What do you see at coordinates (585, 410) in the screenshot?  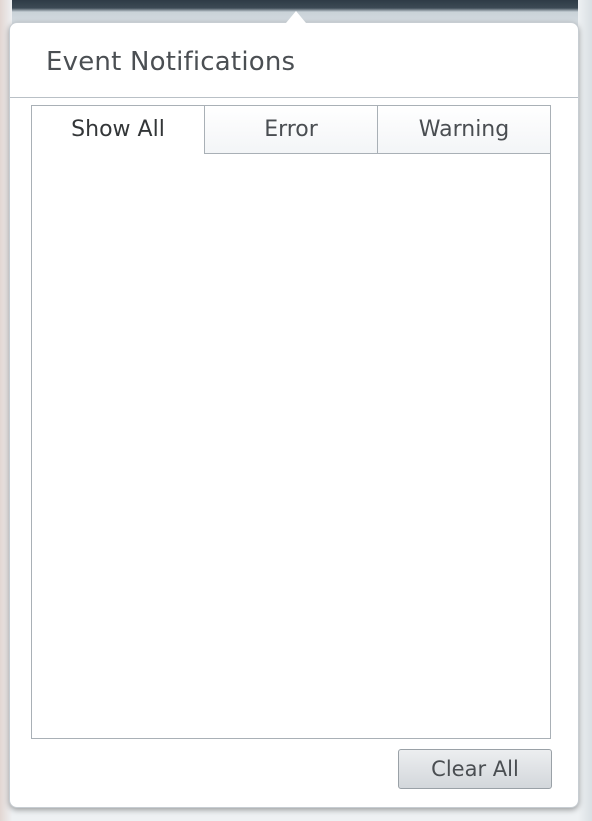 I see `background-right-edge` at bounding box center [585, 410].